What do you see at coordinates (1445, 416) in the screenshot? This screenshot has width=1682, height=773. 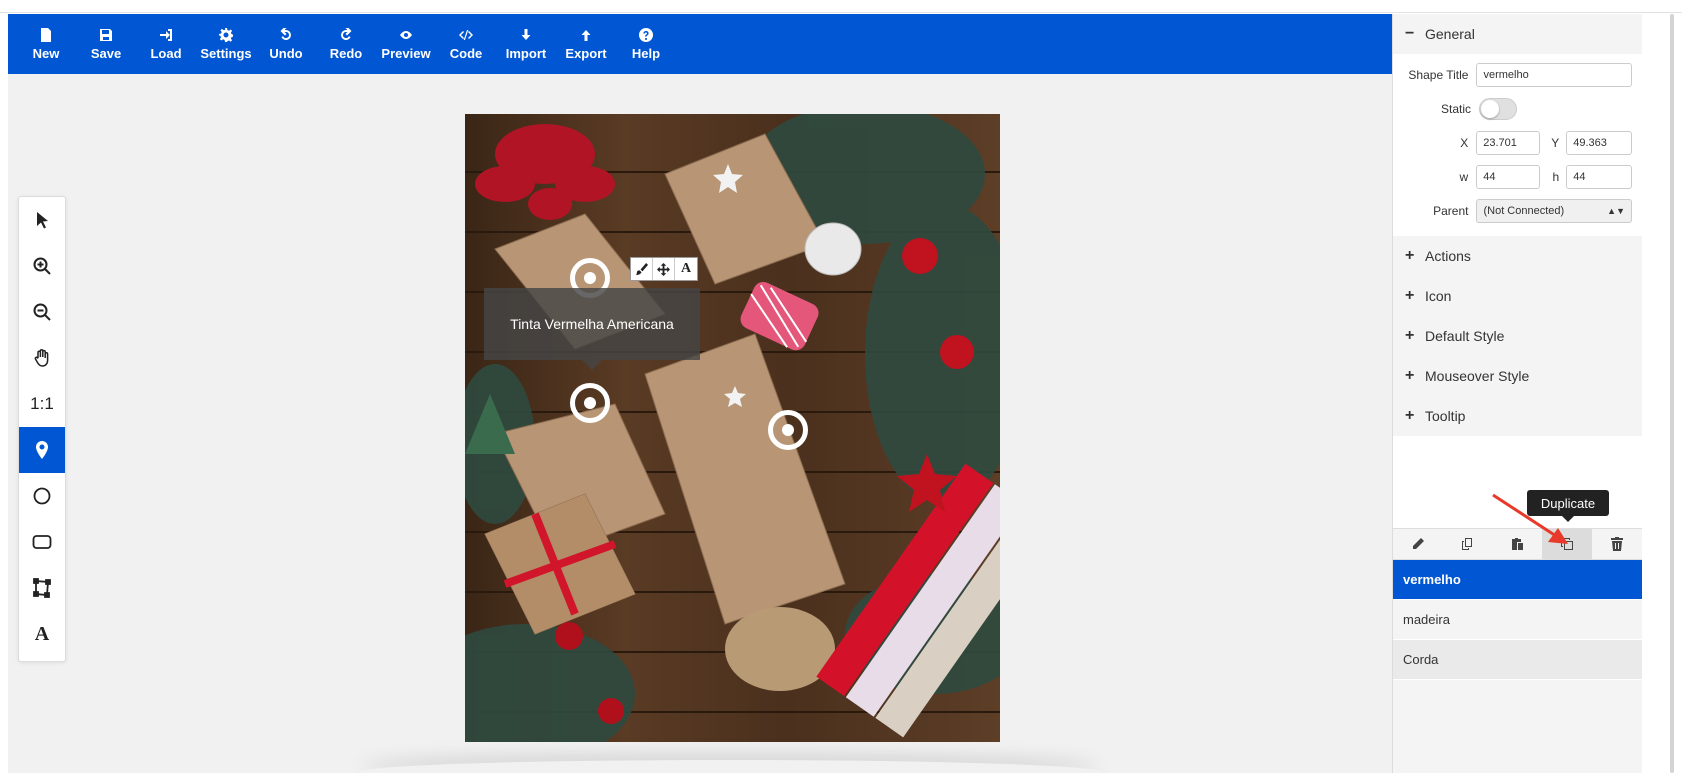 I see `section-tooltip-title: Tooltip` at bounding box center [1445, 416].